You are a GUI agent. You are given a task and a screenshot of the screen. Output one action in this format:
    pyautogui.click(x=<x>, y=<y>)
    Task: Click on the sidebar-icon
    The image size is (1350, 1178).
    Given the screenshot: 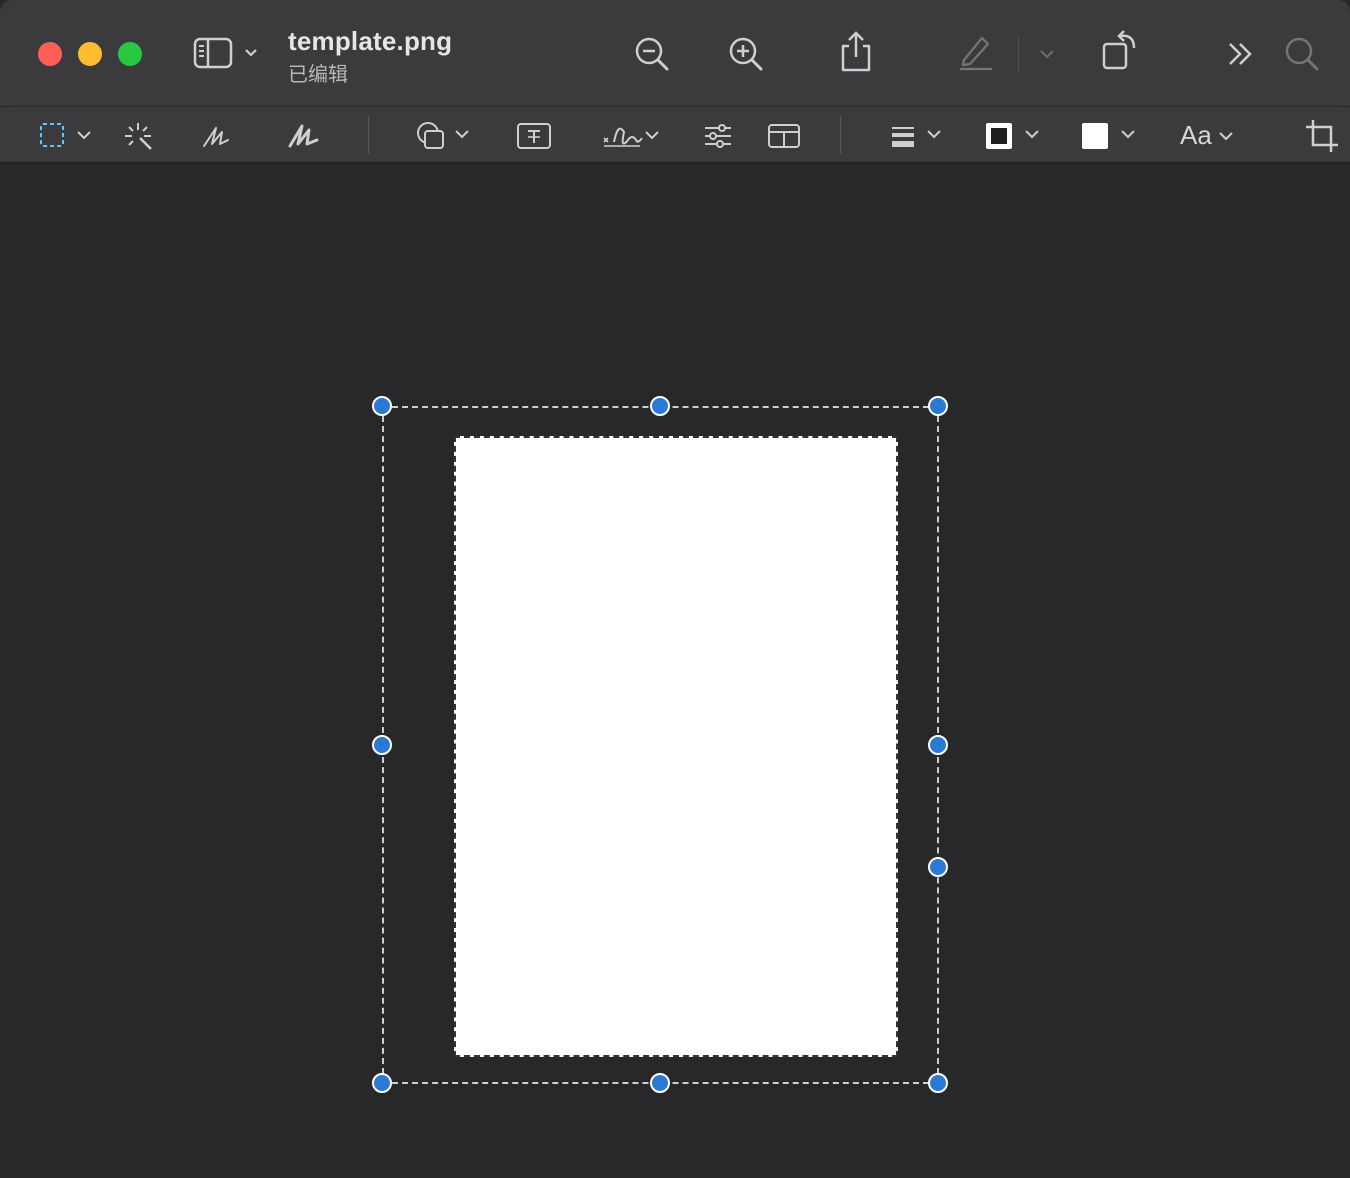 What is the action you would take?
    pyautogui.click(x=225, y=53)
    